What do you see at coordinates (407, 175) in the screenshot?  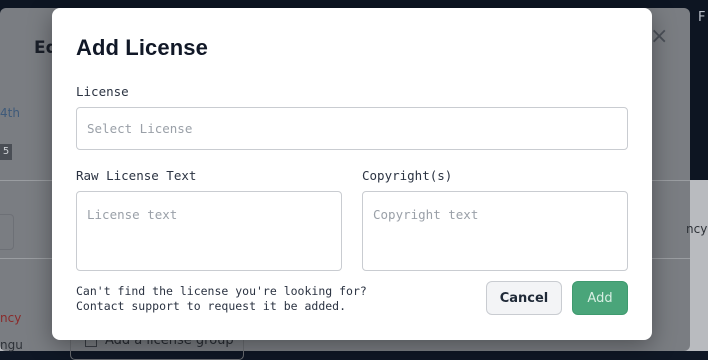 I see `copyright-label: Copyright(s)` at bounding box center [407, 175].